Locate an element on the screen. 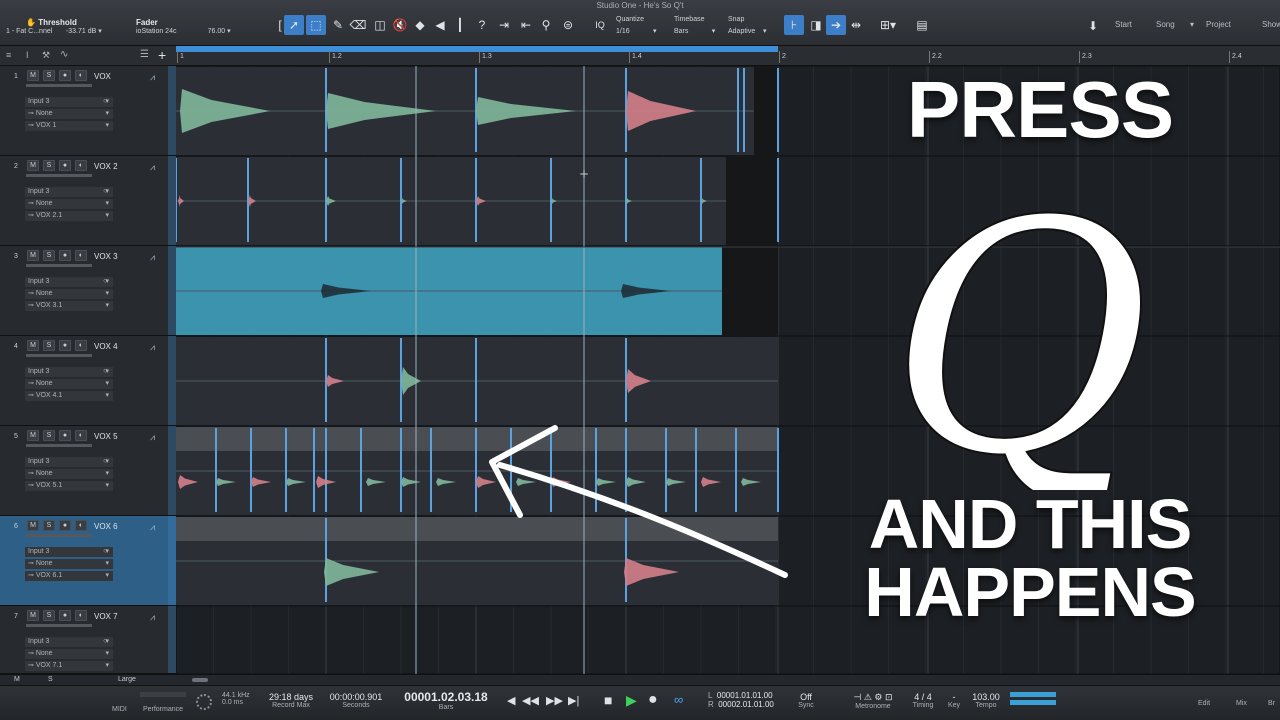 Image resolution: width=1280 pixels, height=720 pixels. save-icon: ▤ is located at coordinates (922, 25).